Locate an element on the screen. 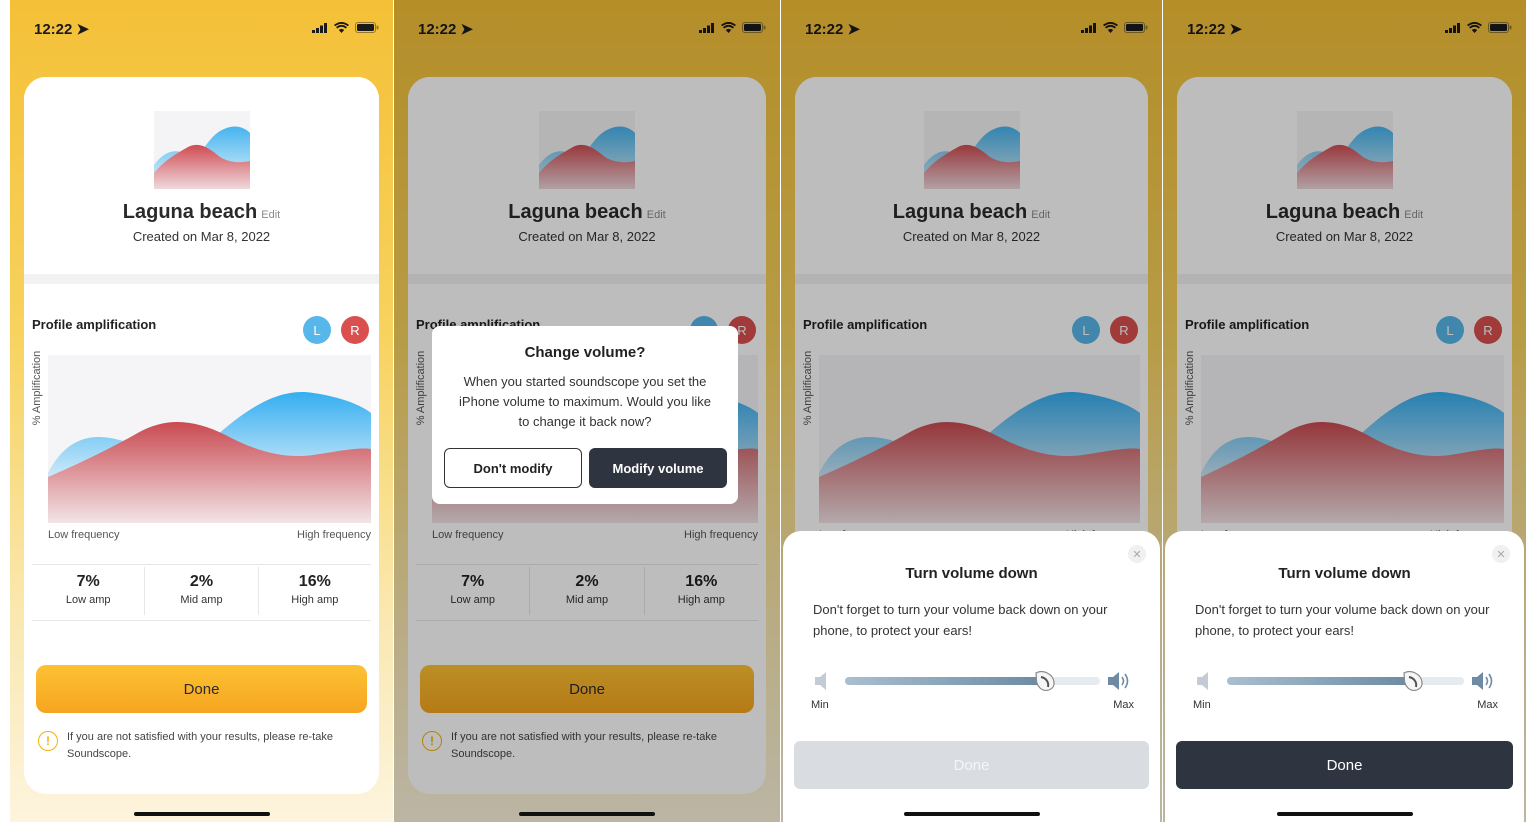 This screenshot has height=822, width=1526. warning-icon: ! is located at coordinates (48, 741).